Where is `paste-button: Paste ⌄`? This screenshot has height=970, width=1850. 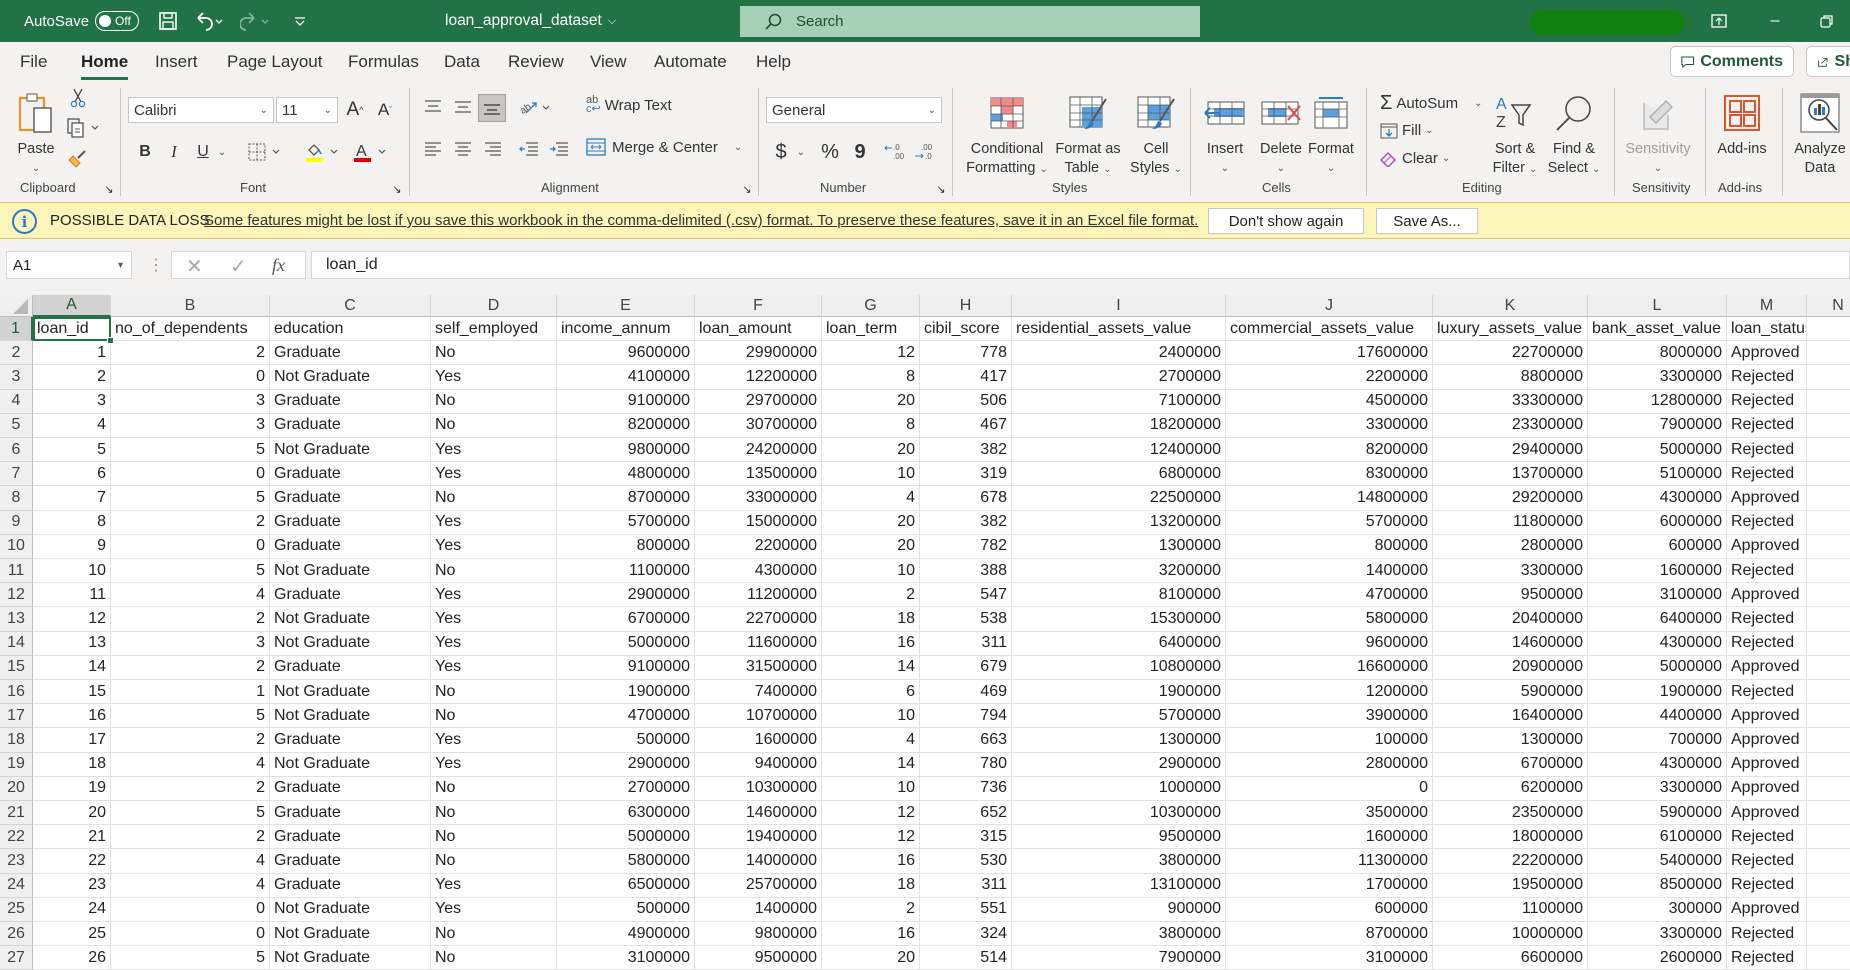 paste-button: Paste ⌄ is located at coordinates (36, 133).